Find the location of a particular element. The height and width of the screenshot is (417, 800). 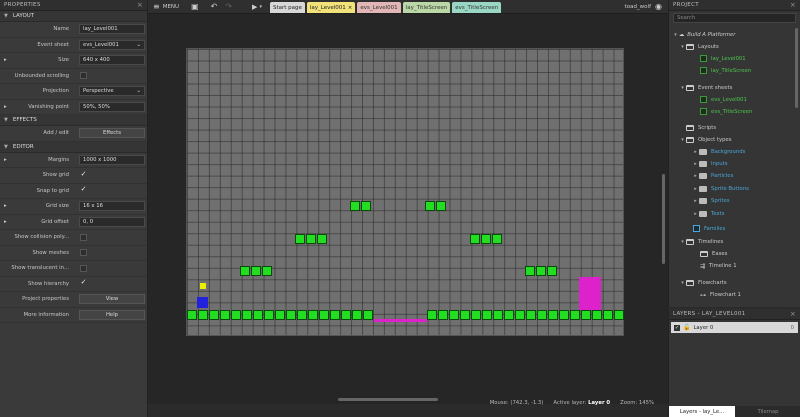

tab-evs-level001: evs_Level001 is located at coordinates (379, 7).